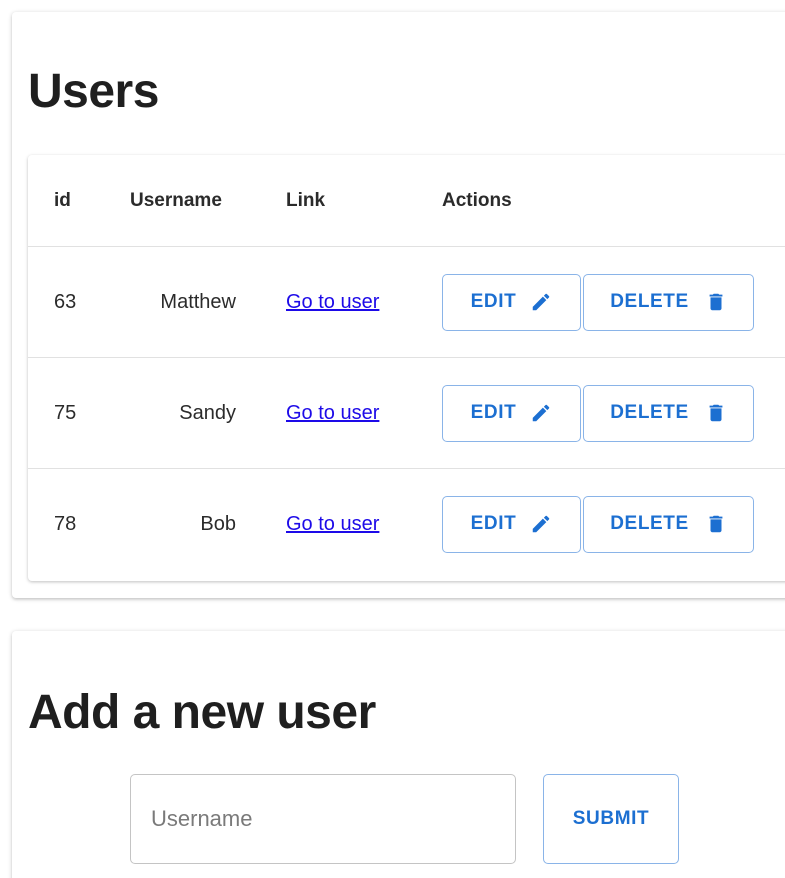  What do you see at coordinates (611, 819) in the screenshot?
I see `submit-button: SUBMIT` at bounding box center [611, 819].